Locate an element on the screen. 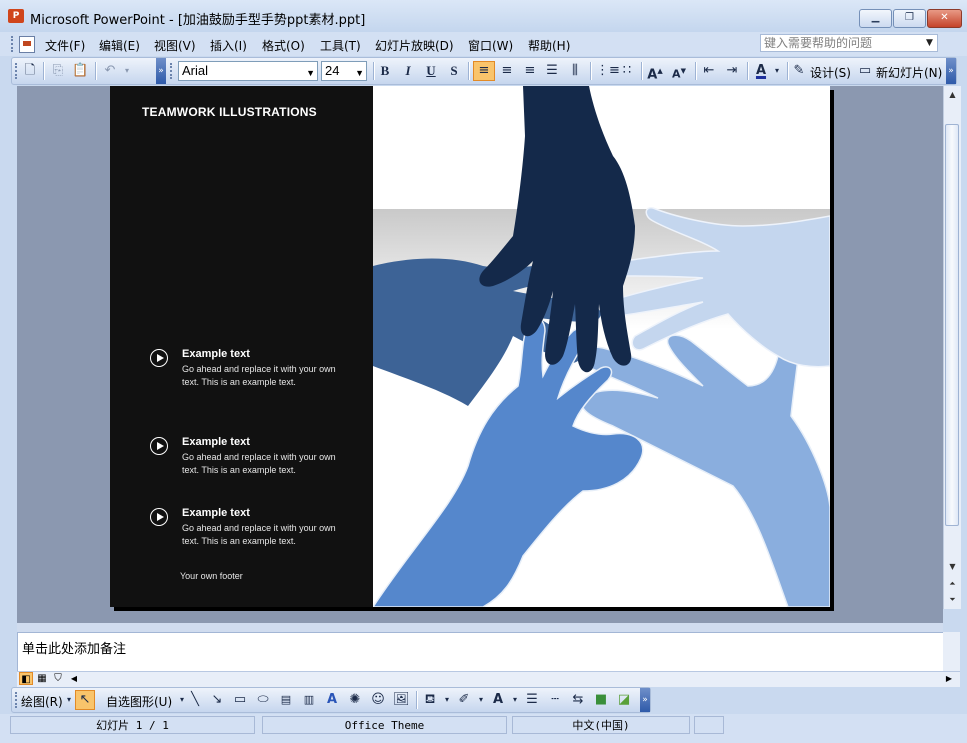  font-color-icon: A is located at coordinates (761, 71).